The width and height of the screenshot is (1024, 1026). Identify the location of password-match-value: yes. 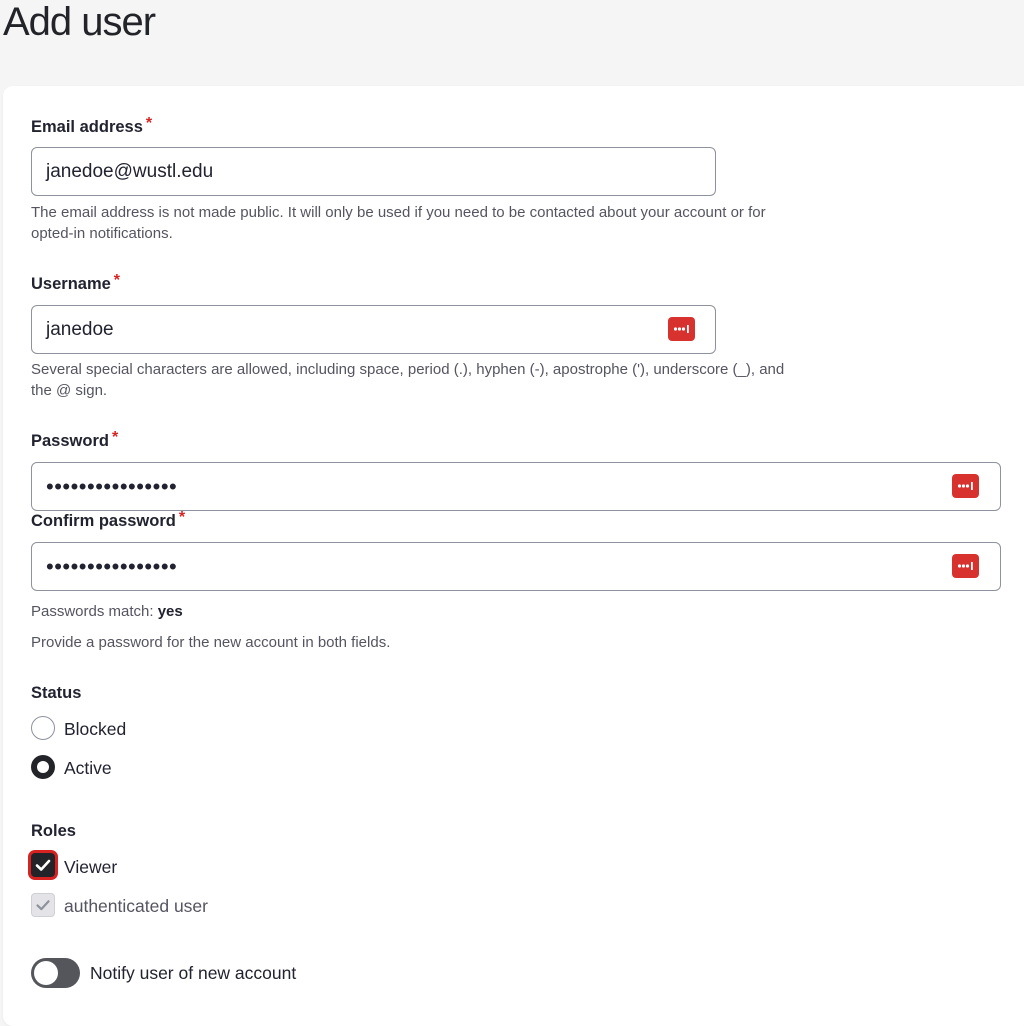
(170, 611).